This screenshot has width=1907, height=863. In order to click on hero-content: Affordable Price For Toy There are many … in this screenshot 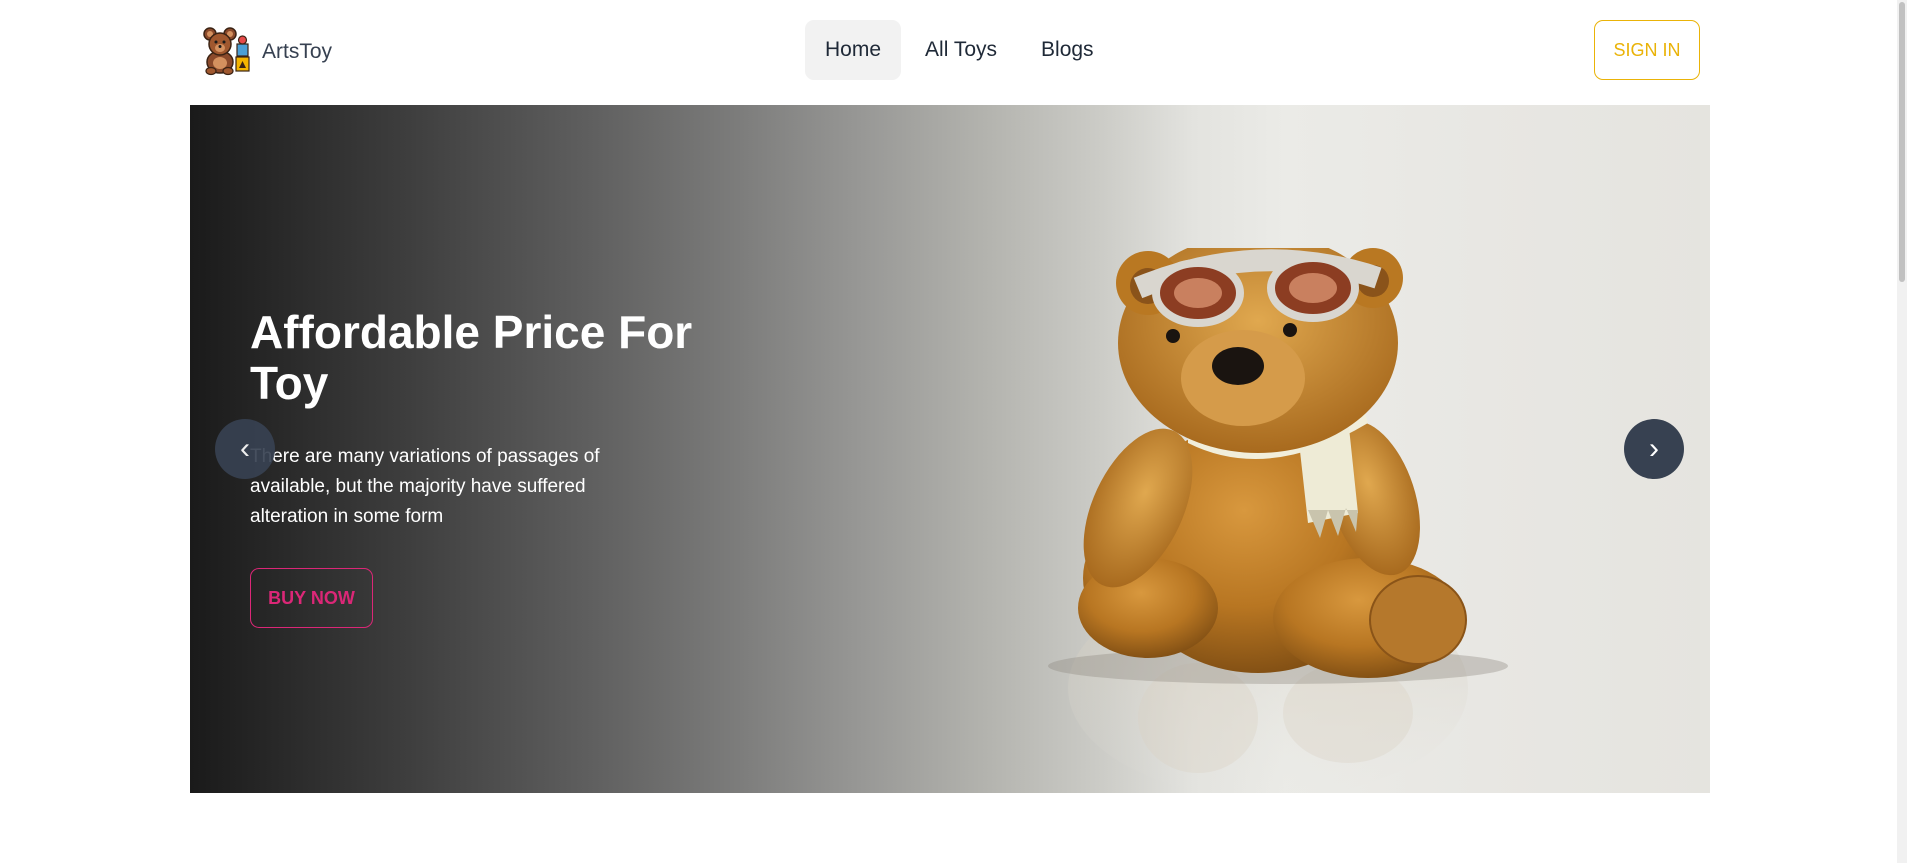, I will do `click(485, 467)`.